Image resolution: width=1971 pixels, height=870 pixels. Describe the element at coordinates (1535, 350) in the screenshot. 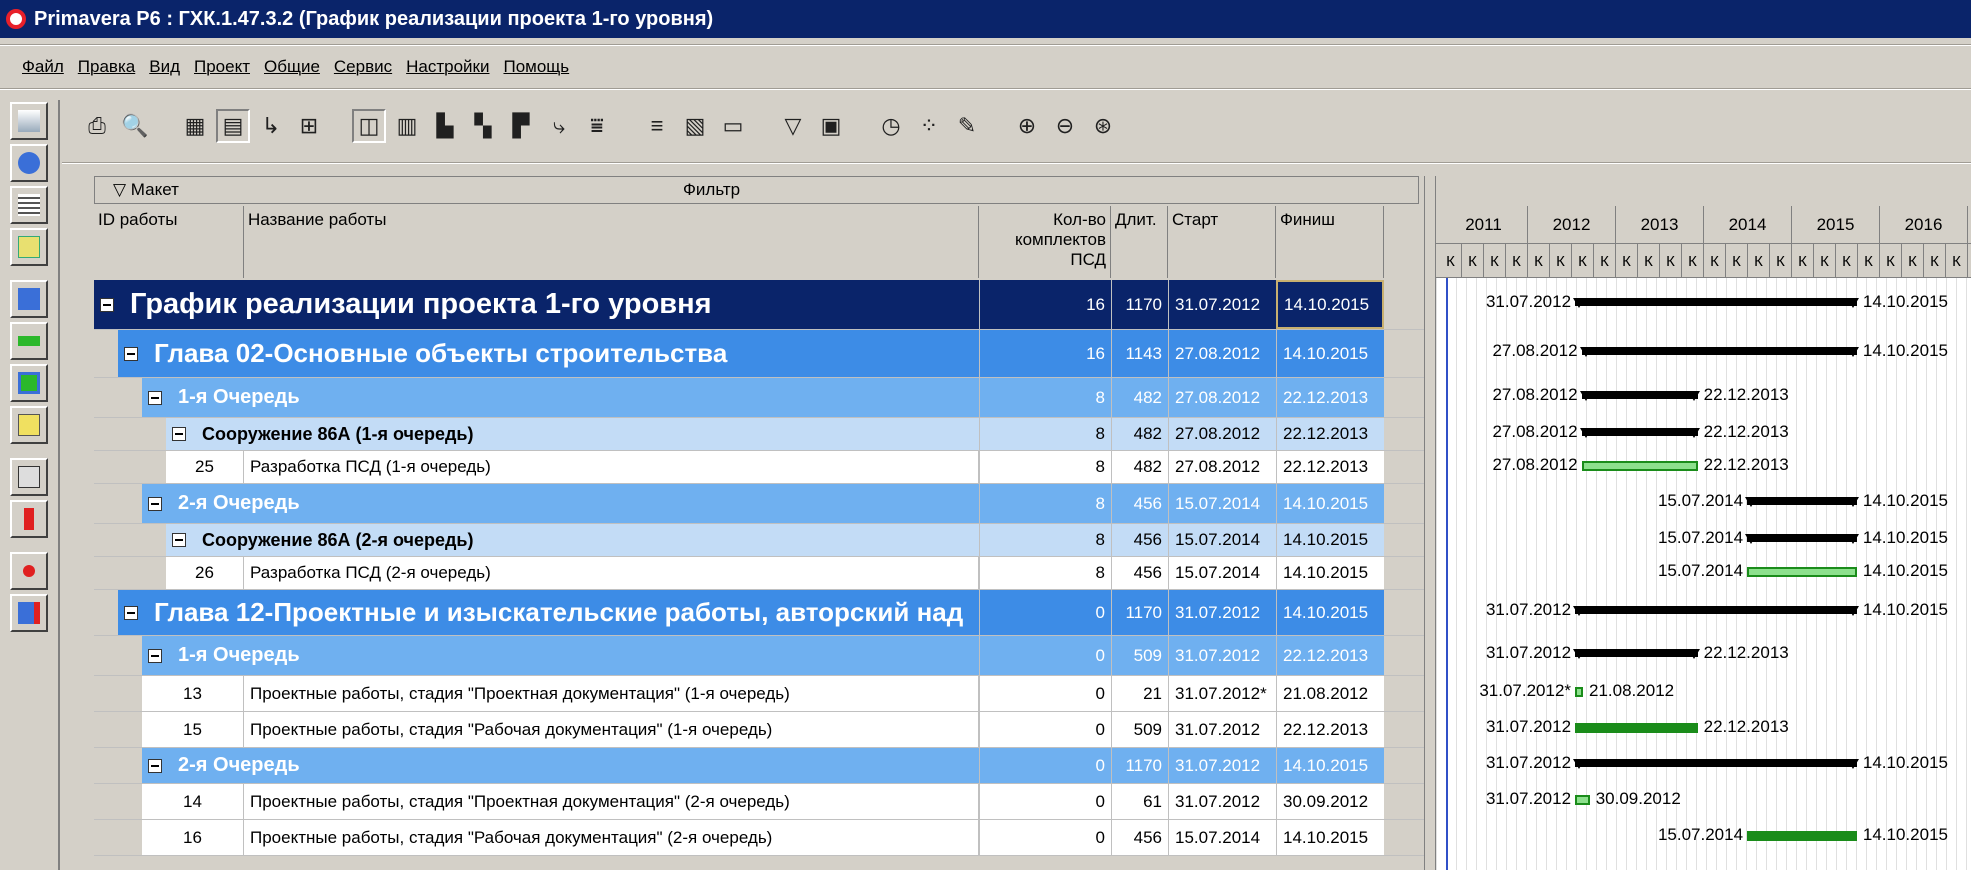

I see `bar-start-label: 27.08.2012` at that location.